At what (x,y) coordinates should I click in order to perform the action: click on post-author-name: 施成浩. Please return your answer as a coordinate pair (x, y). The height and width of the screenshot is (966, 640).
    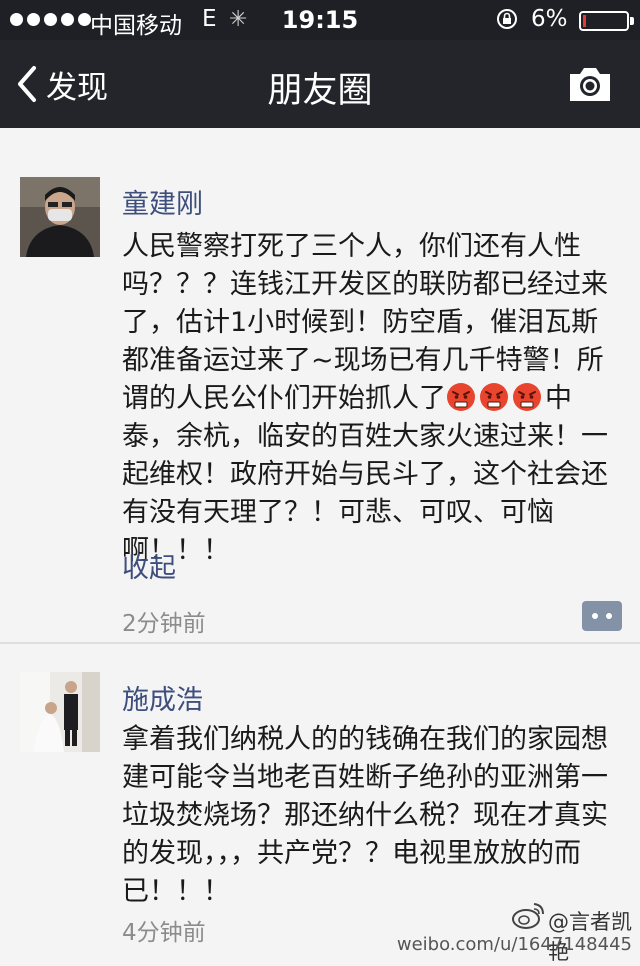
    Looking at the image, I should click on (162, 697).